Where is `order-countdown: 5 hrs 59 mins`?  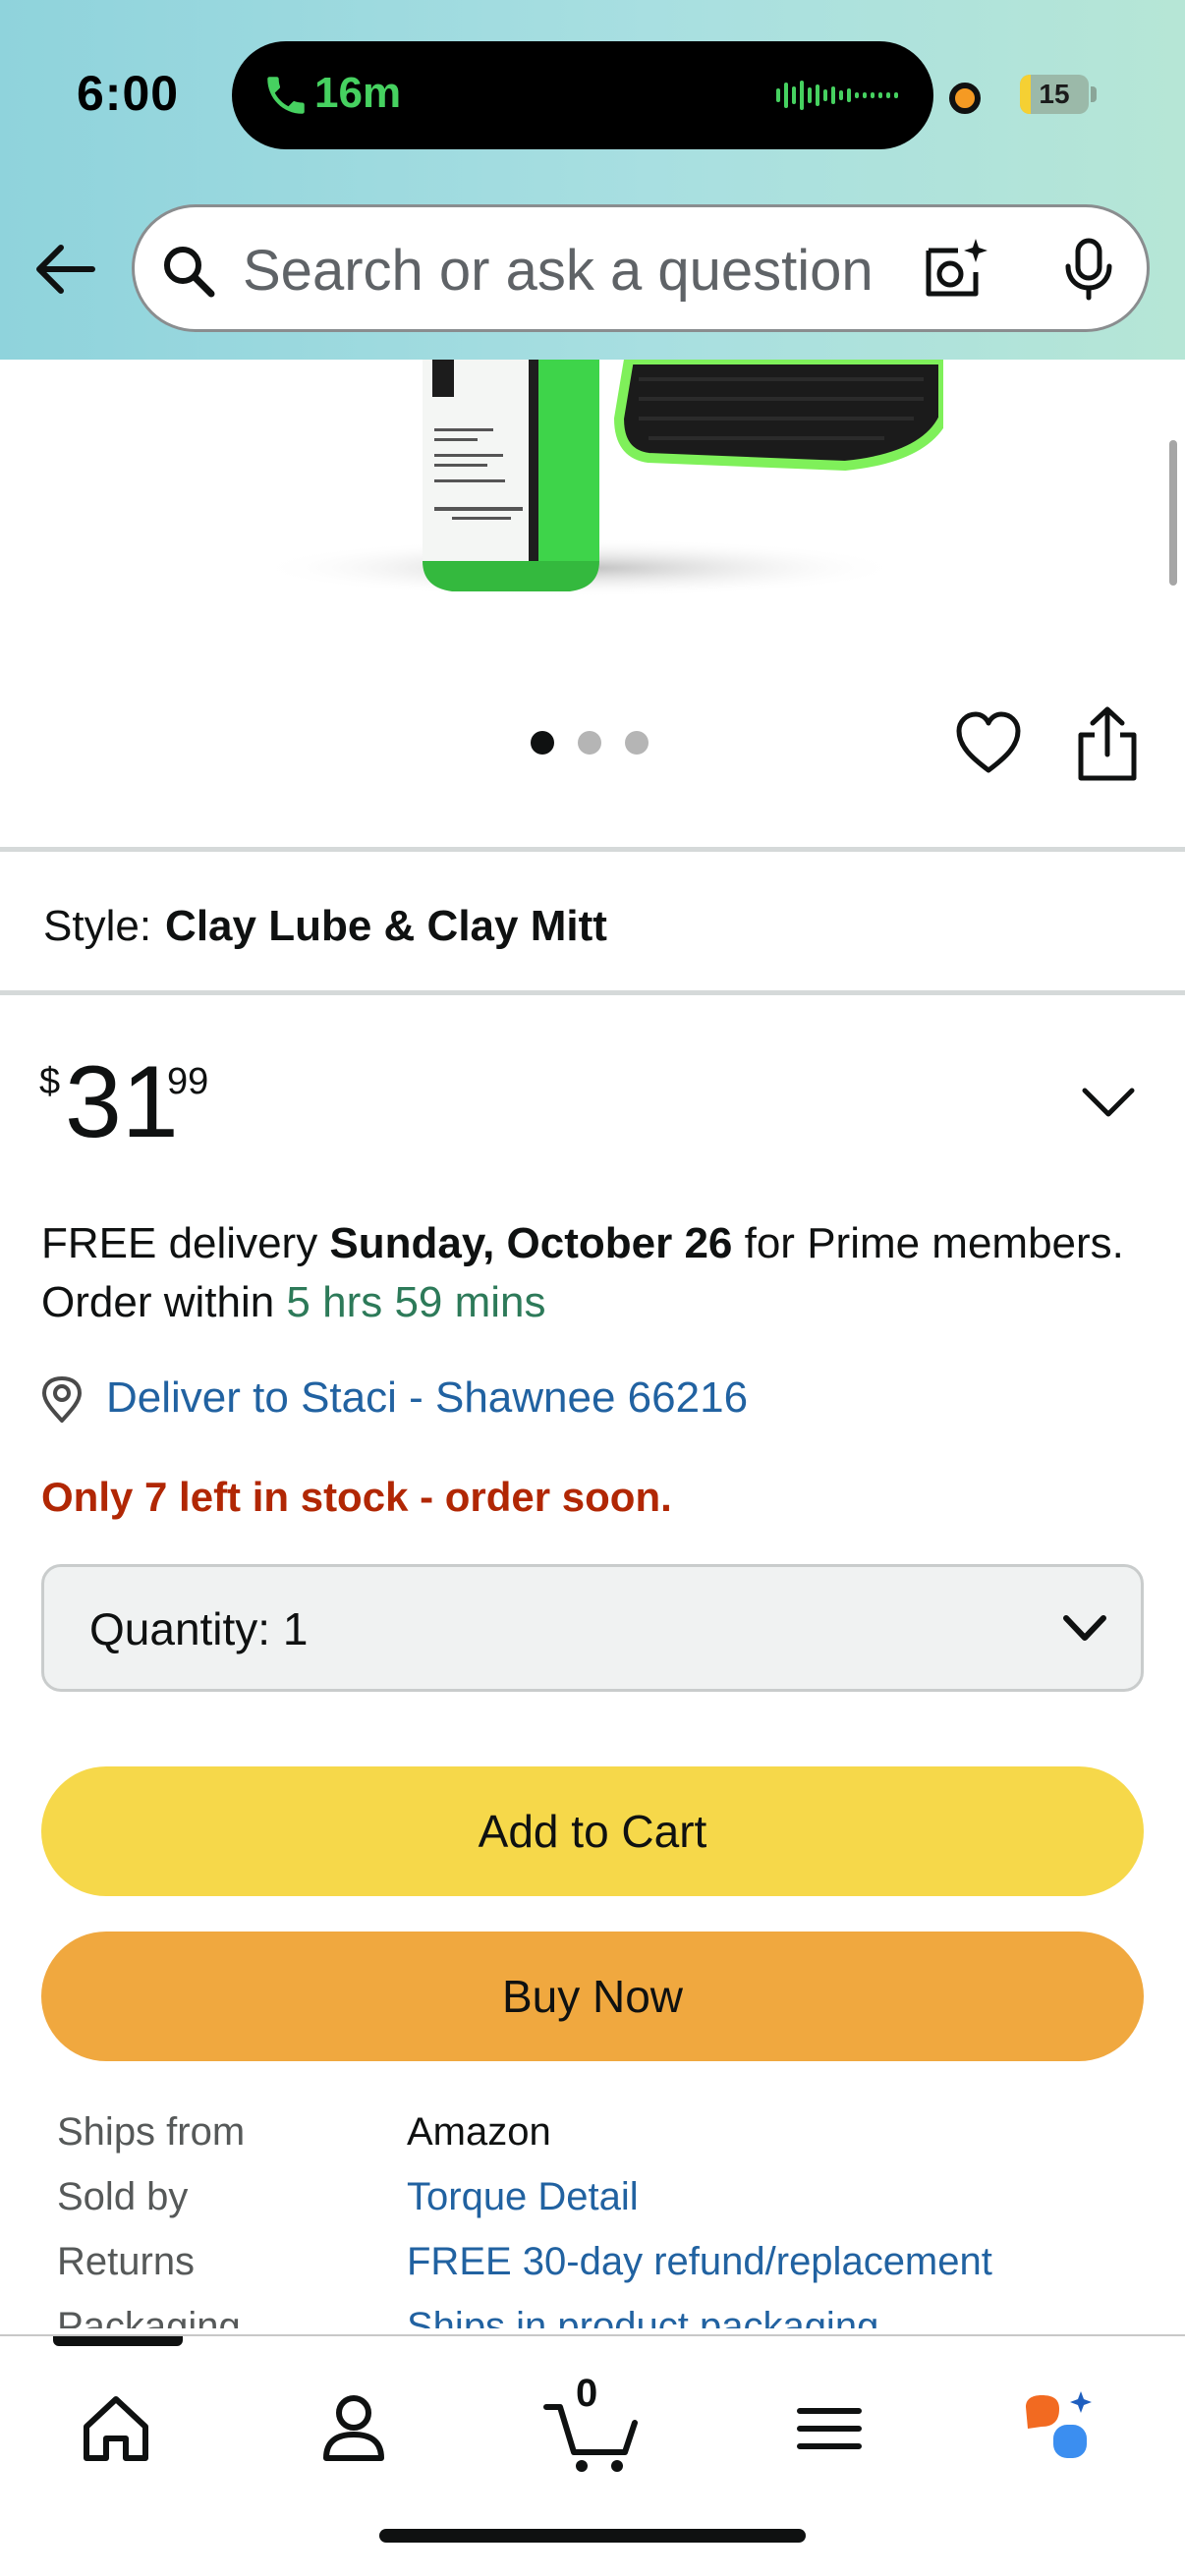
order-countdown: 5 hrs 59 mins is located at coordinates (416, 1302).